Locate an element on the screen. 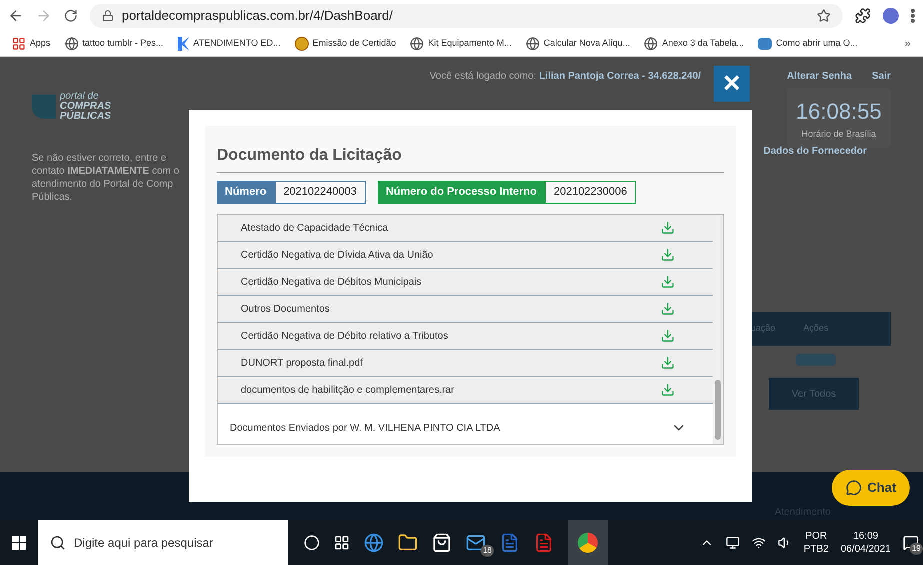  tray-device-icon is located at coordinates (733, 543).